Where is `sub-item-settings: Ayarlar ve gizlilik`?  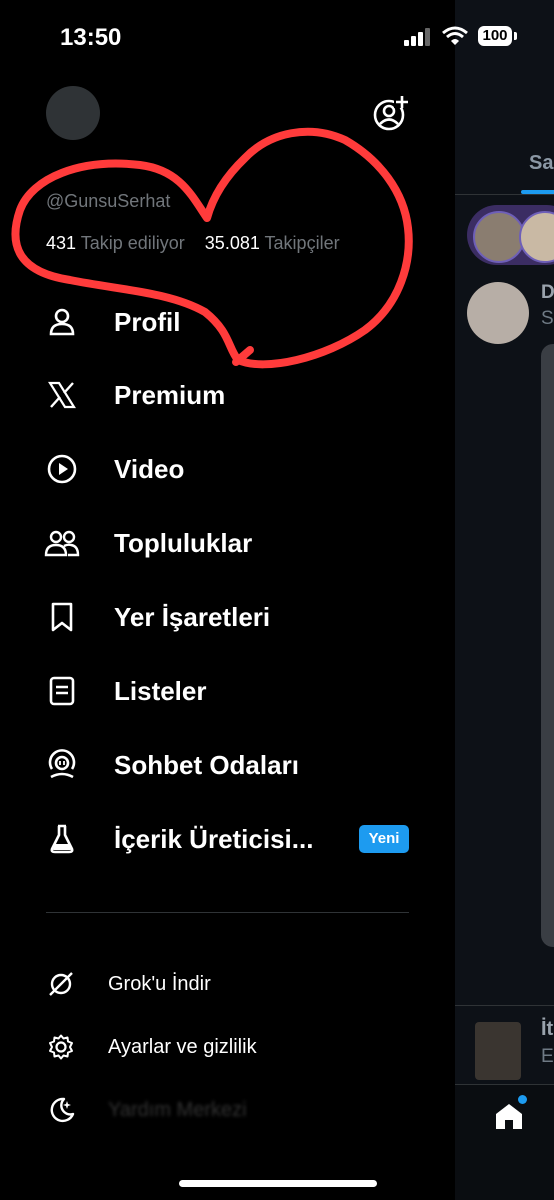 sub-item-settings: Ayarlar ve gizlilik is located at coordinates (234, 1047).